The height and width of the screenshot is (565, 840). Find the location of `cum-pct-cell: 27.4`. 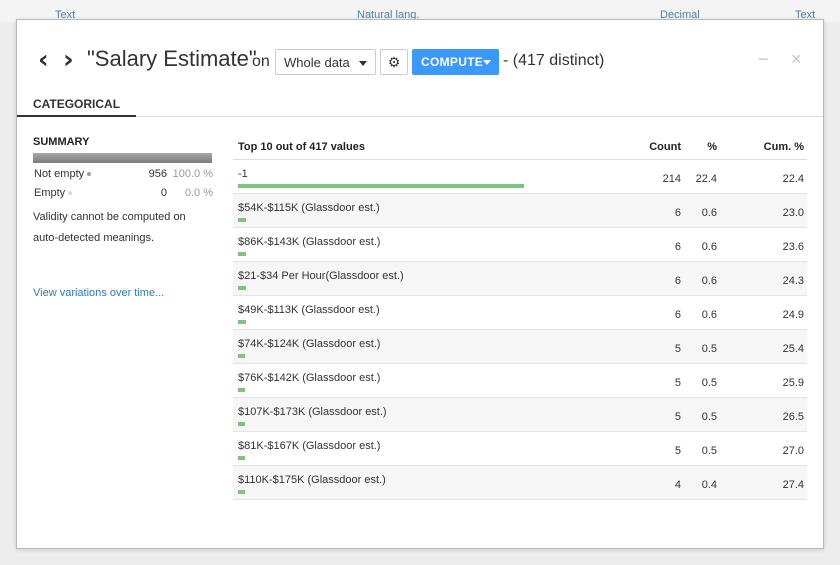

cum-pct-cell: 27.4 is located at coordinates (793, 485).